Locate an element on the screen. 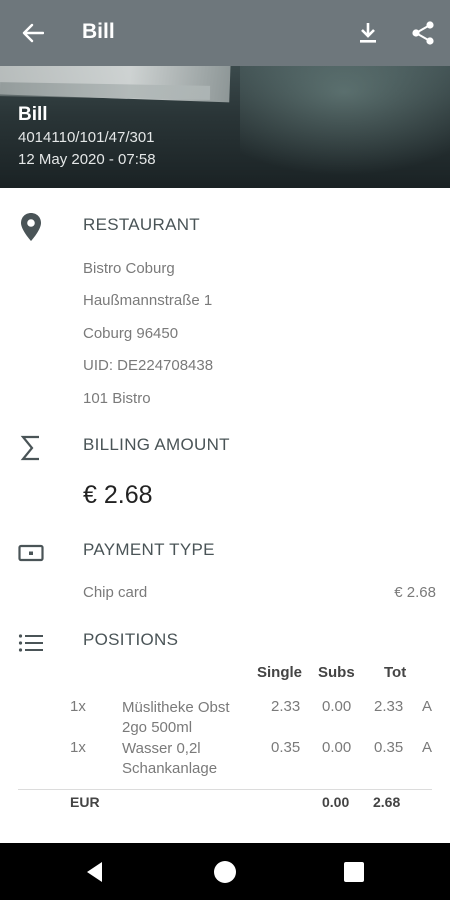  restaurant-city: Coburg 96450 is located at coordinates (131, 333).